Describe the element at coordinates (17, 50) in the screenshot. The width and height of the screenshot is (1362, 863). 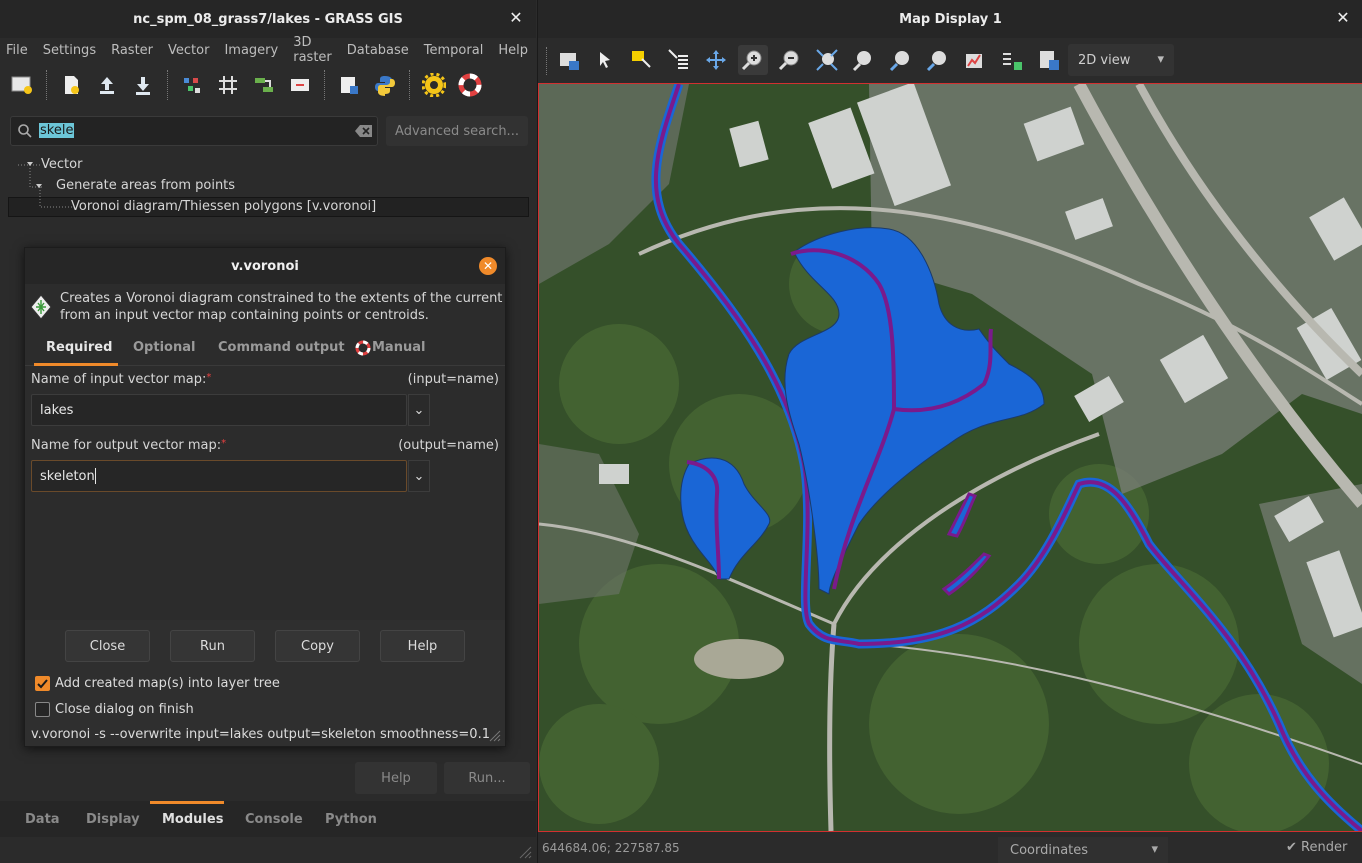
I see `menu-file: File` at that location.